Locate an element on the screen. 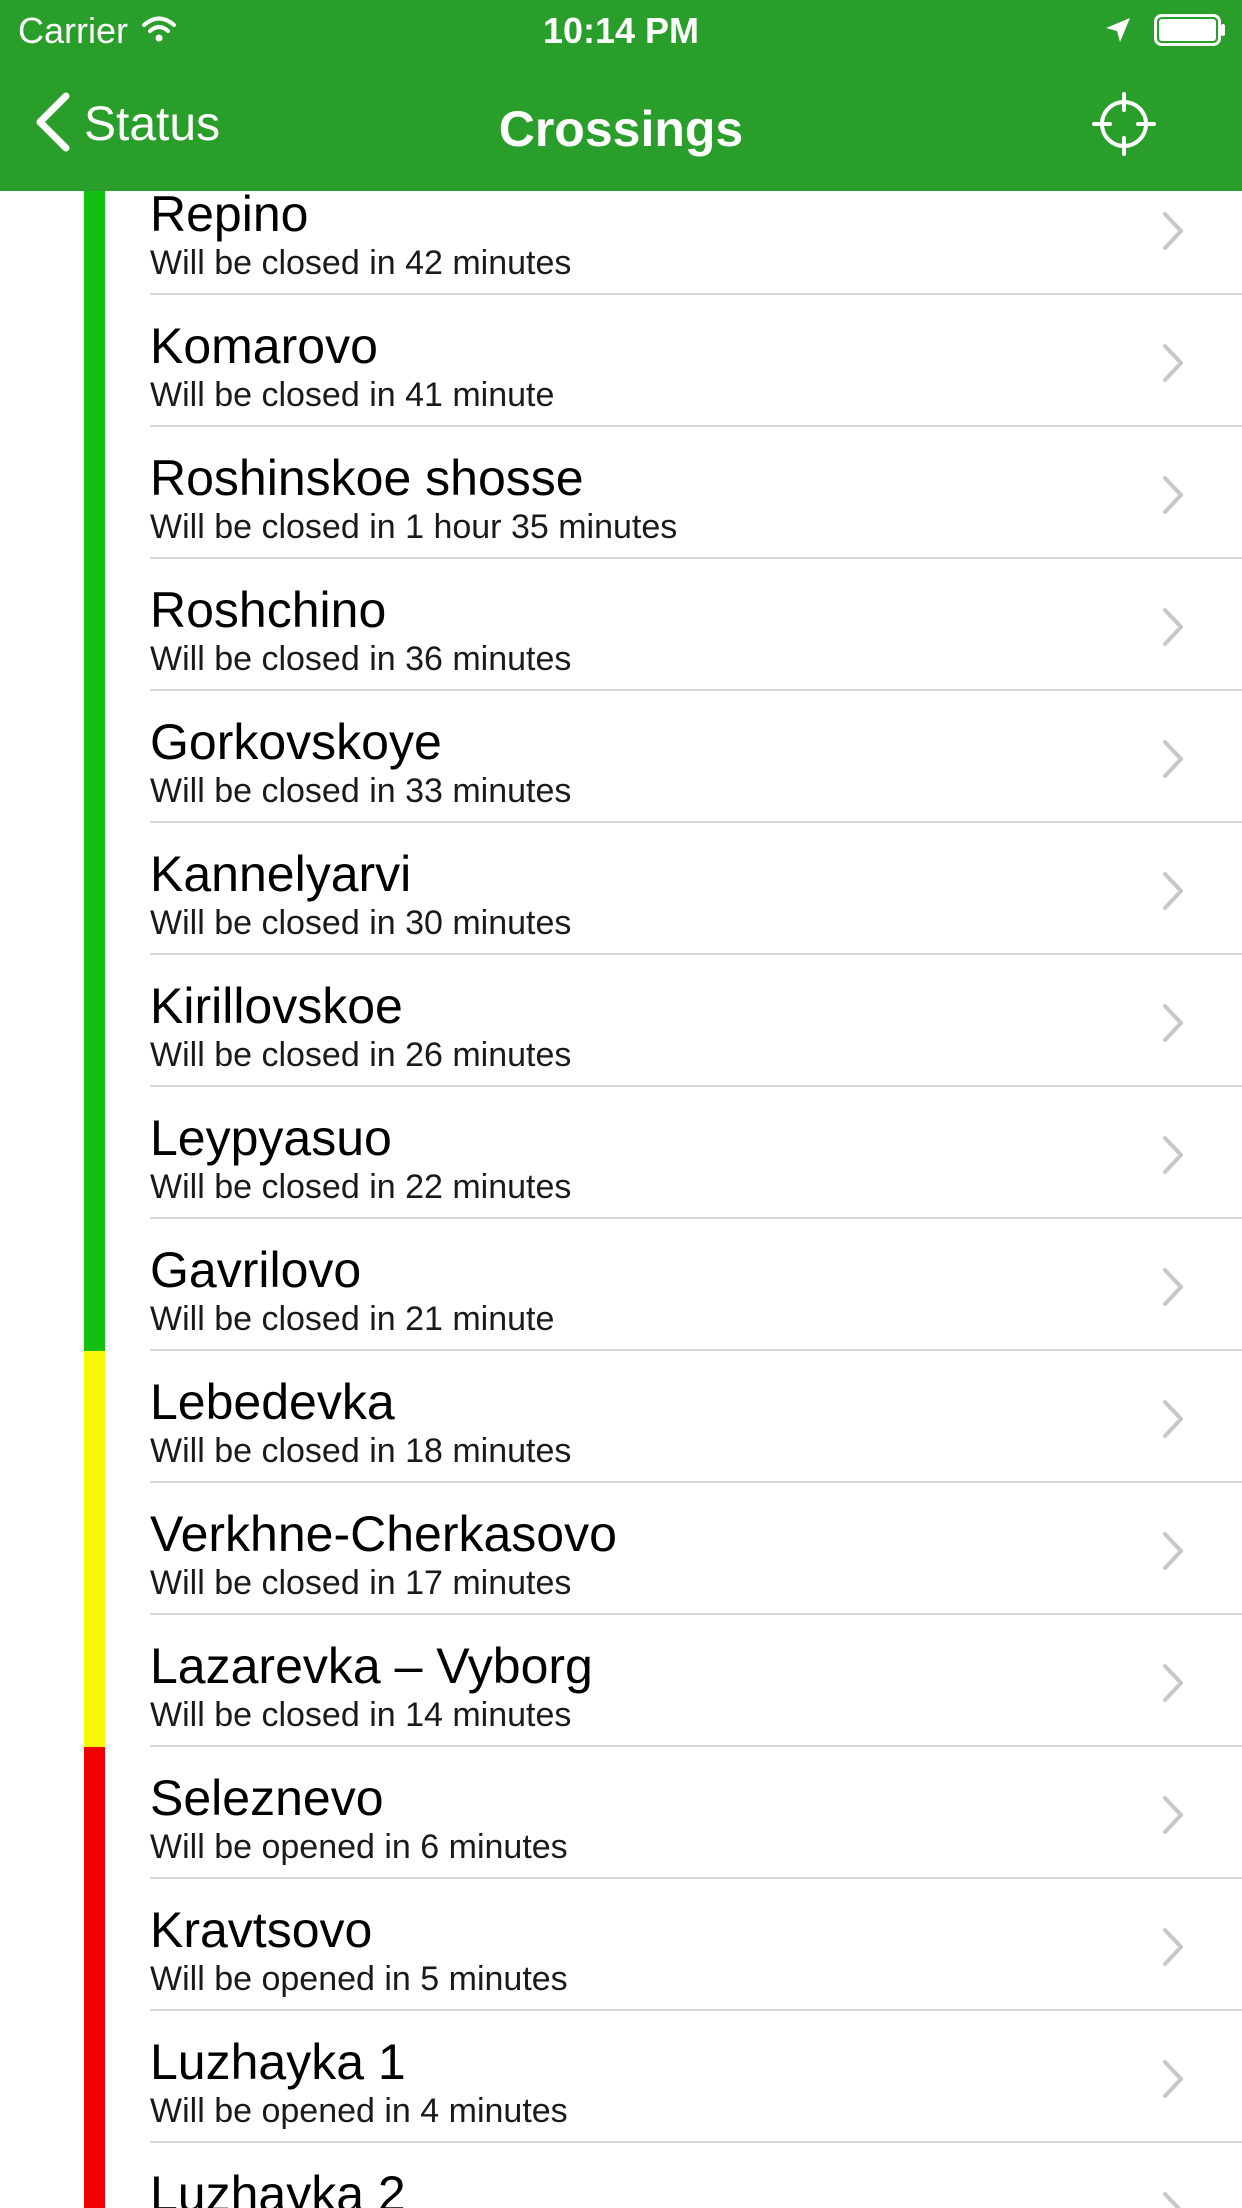 This screenshot has height=2208, width=1242. crossing-status-text: Will be closed in 14 minutes is located at coordinates (361, 1715).